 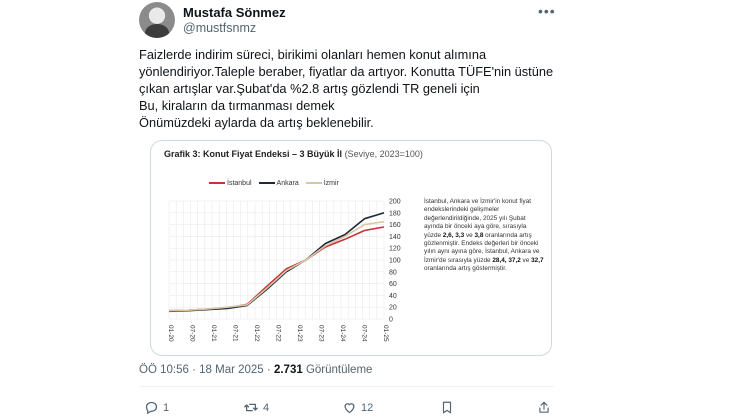 I want to click on x-tick-label: 01-24, so click(x=342, y=333).